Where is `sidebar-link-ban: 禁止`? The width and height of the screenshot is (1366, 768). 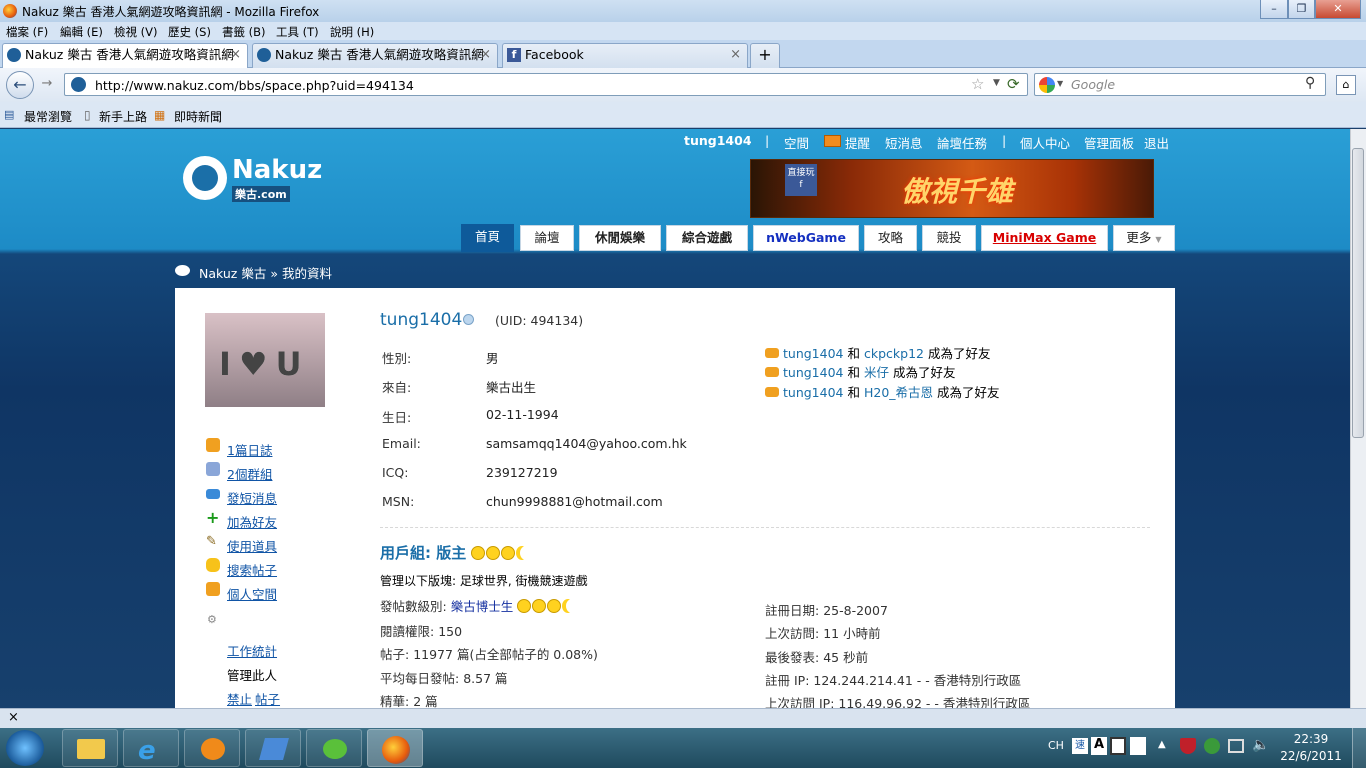 sidebar-link-ban: 禁止 is located at coordinates (239, 698).